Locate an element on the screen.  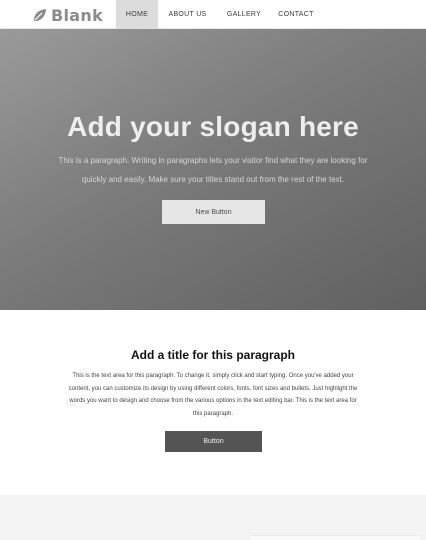
leaf-icon is located at coordinates (39, 15).